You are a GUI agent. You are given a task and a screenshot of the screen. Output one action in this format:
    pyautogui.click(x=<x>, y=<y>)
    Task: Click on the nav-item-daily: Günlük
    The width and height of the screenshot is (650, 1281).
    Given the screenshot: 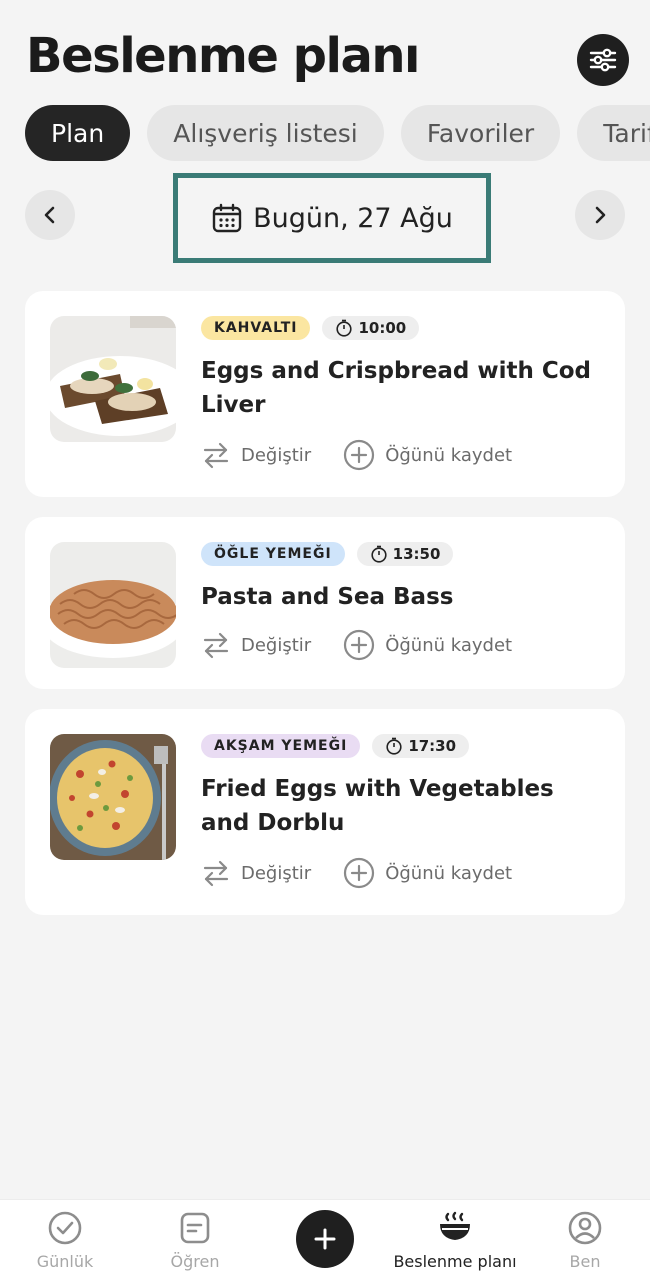 What is the action you would take?
    pyautogui.click(x=65, y=1240)
    